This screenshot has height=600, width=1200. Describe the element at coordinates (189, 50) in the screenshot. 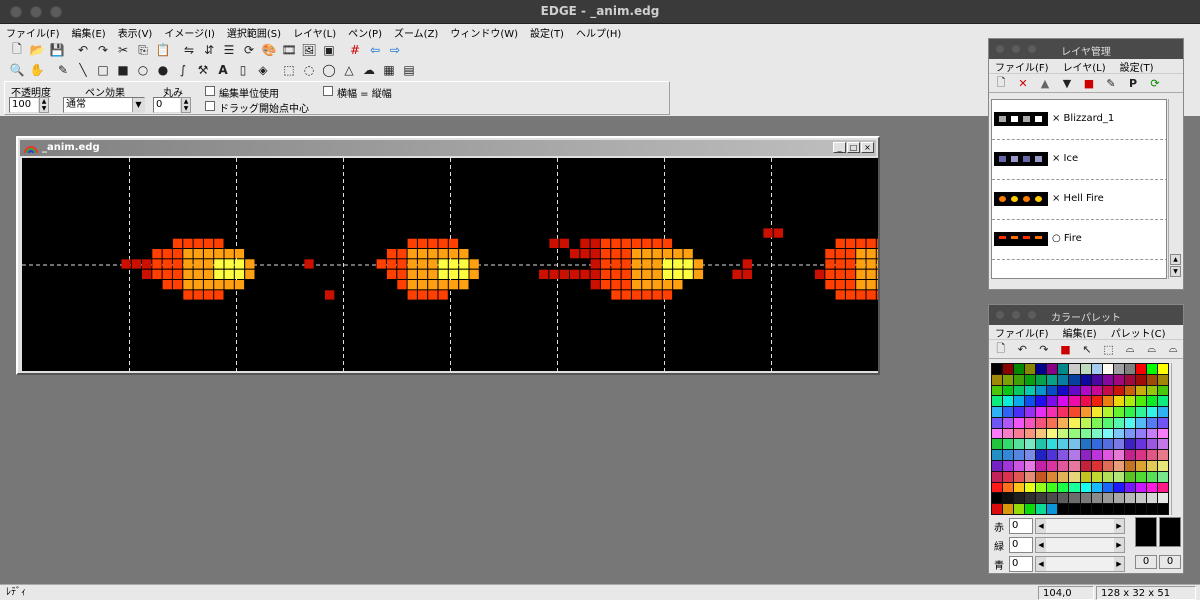

I see `flip-horizontal-icon: ⇋` at that location.